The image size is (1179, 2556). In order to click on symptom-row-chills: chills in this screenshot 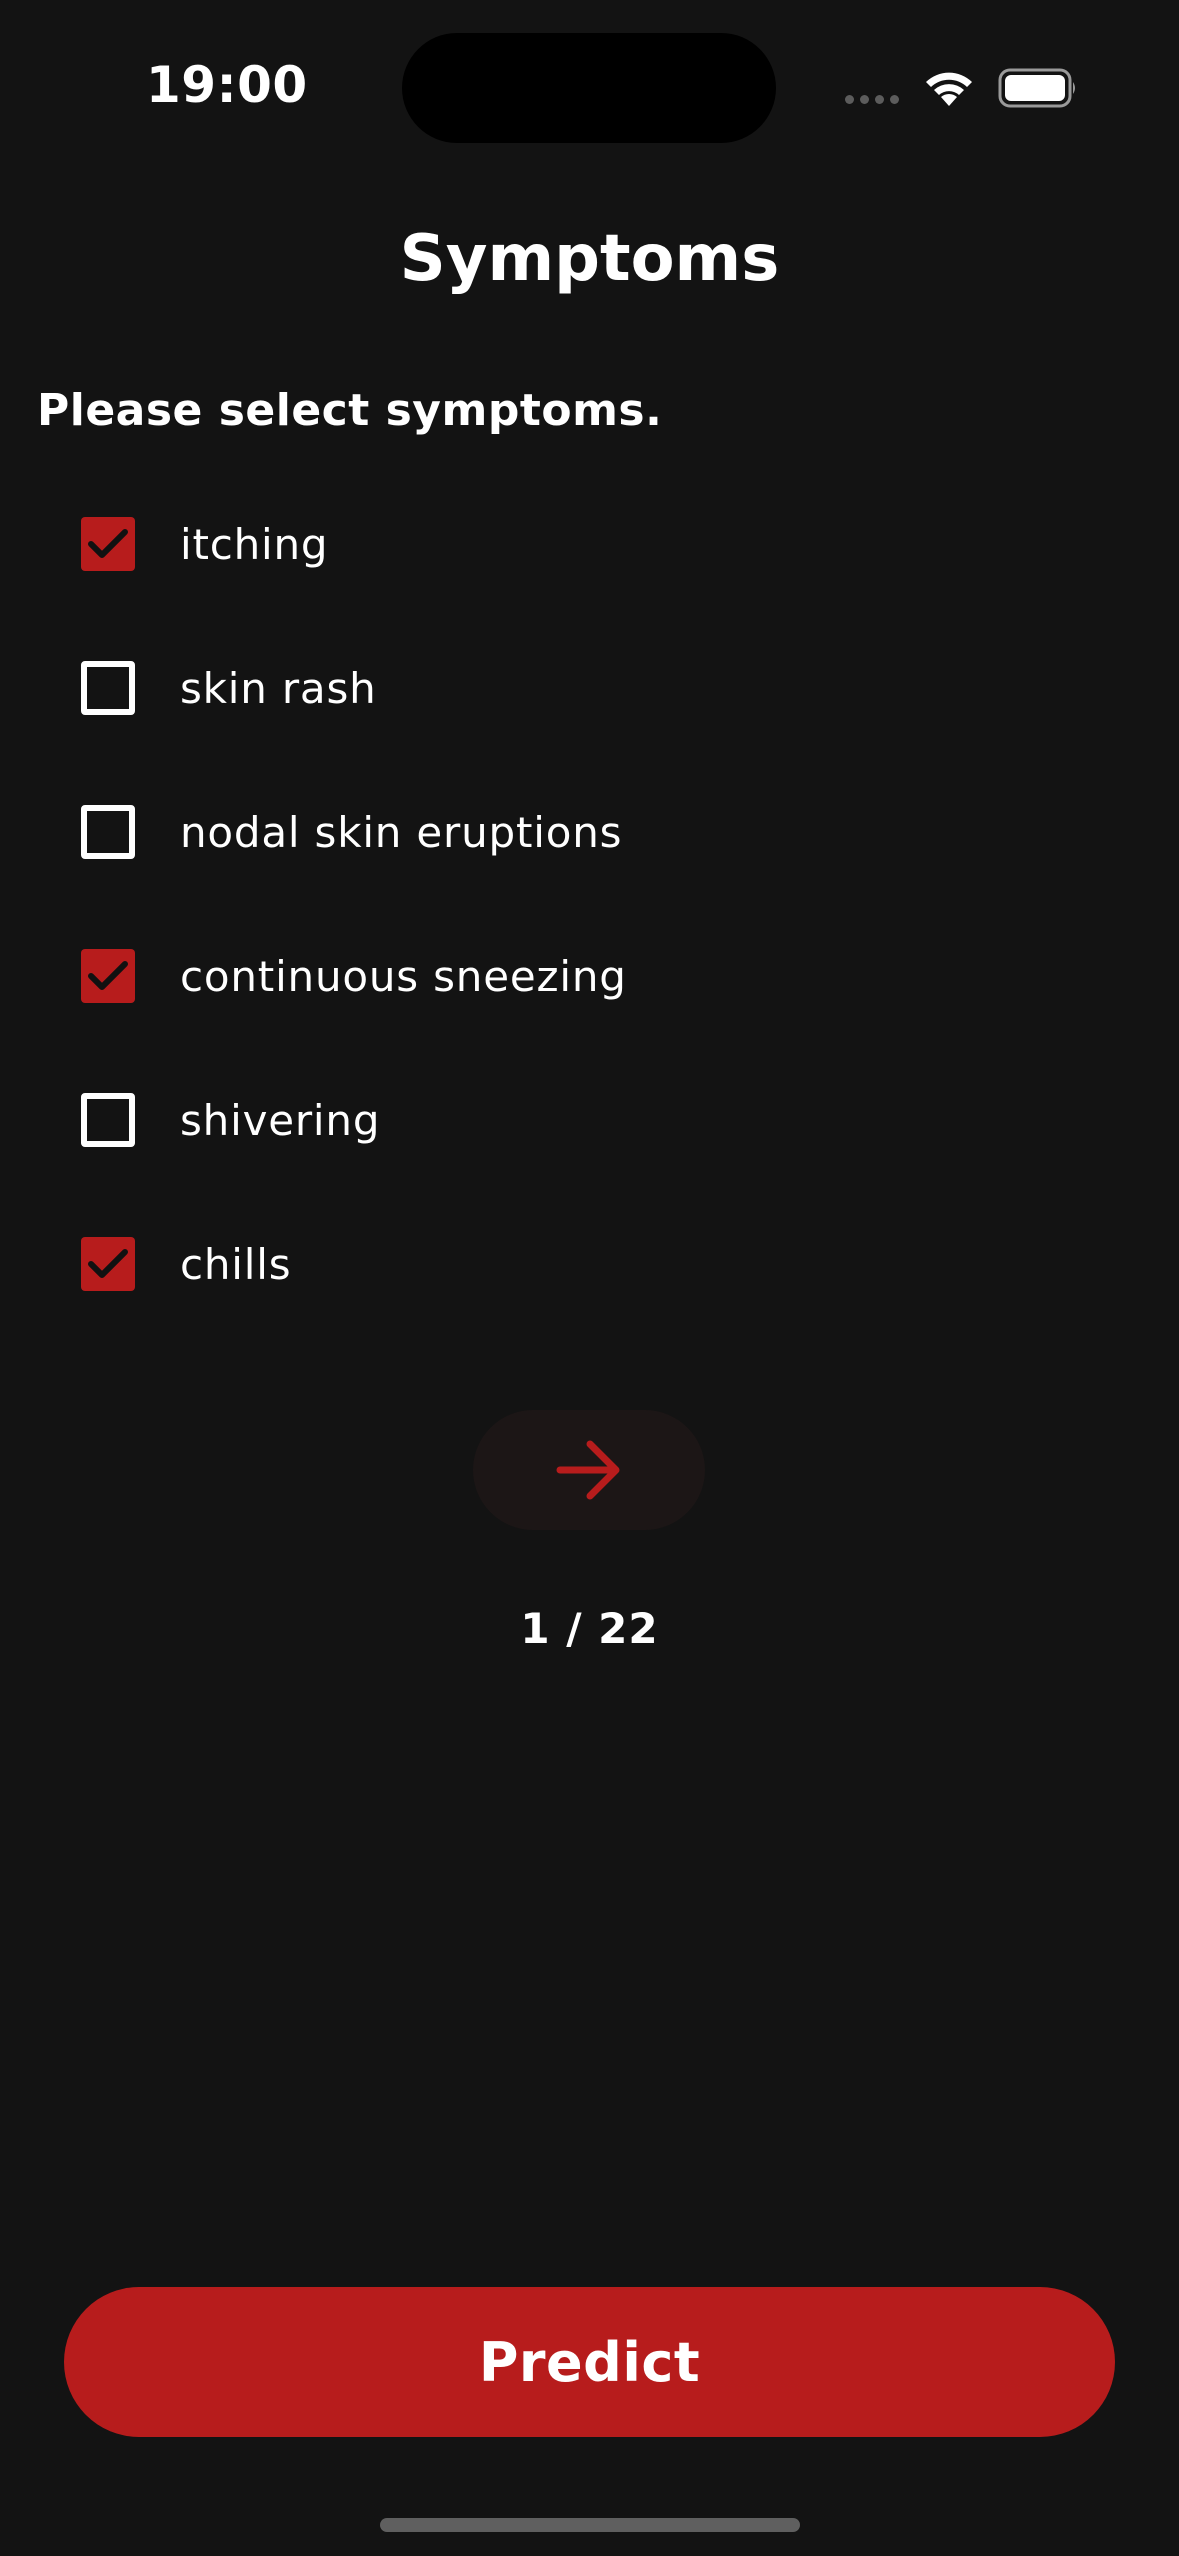, I will do `click(589, 1264)`.